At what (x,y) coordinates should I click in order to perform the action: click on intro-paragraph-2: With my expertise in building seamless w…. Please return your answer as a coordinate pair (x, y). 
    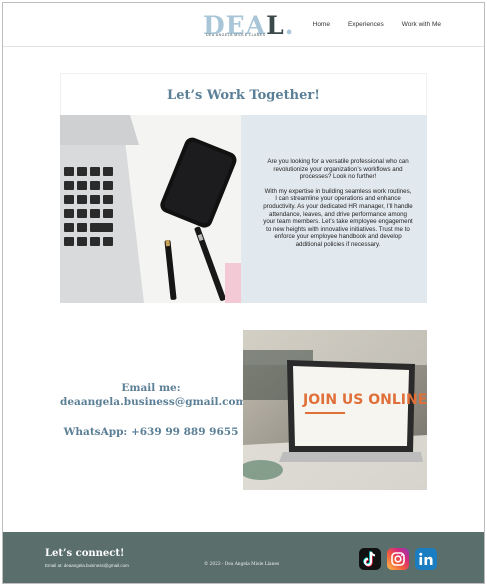
    Looking at the image, I should click on (338, 217).